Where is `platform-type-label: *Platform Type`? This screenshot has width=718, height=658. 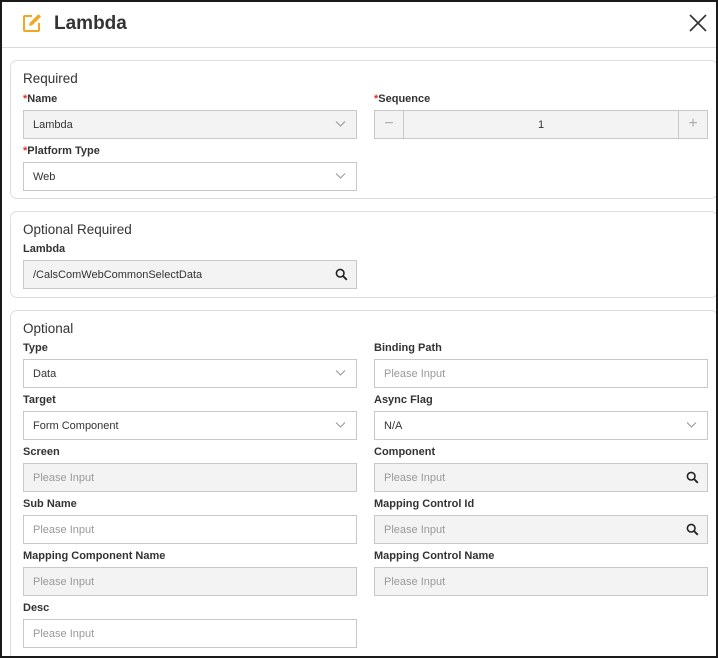 platform-type-label: *Platform Type is located at coordinates (61, 151).